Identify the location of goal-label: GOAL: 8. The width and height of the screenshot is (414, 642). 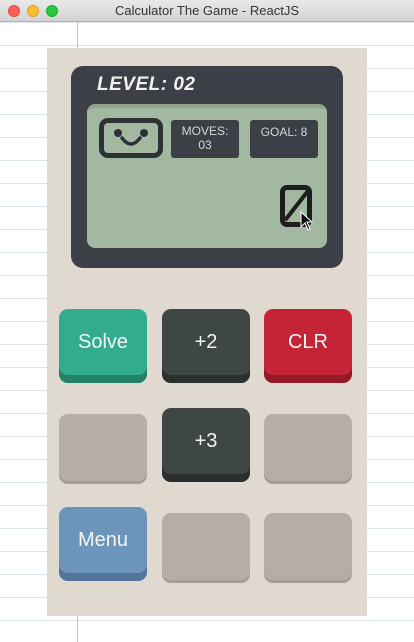
(284, 132).